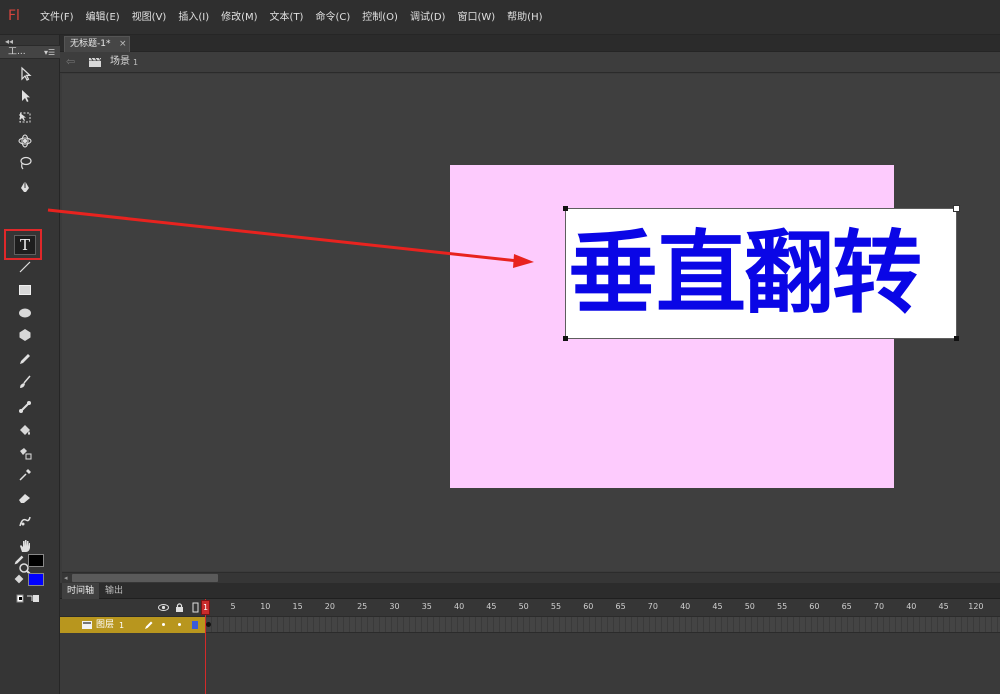  I want to click on line-icon, so click(25, 267).